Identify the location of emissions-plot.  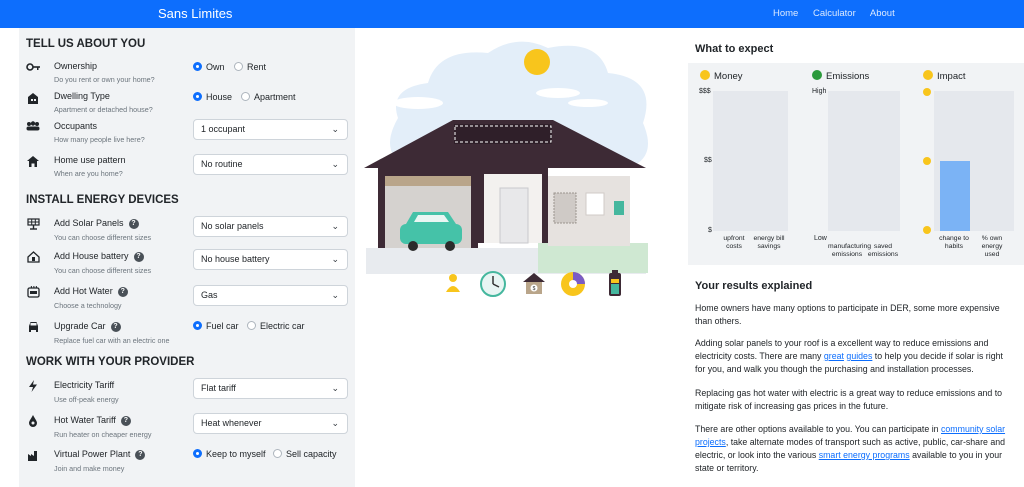
(864, 161).